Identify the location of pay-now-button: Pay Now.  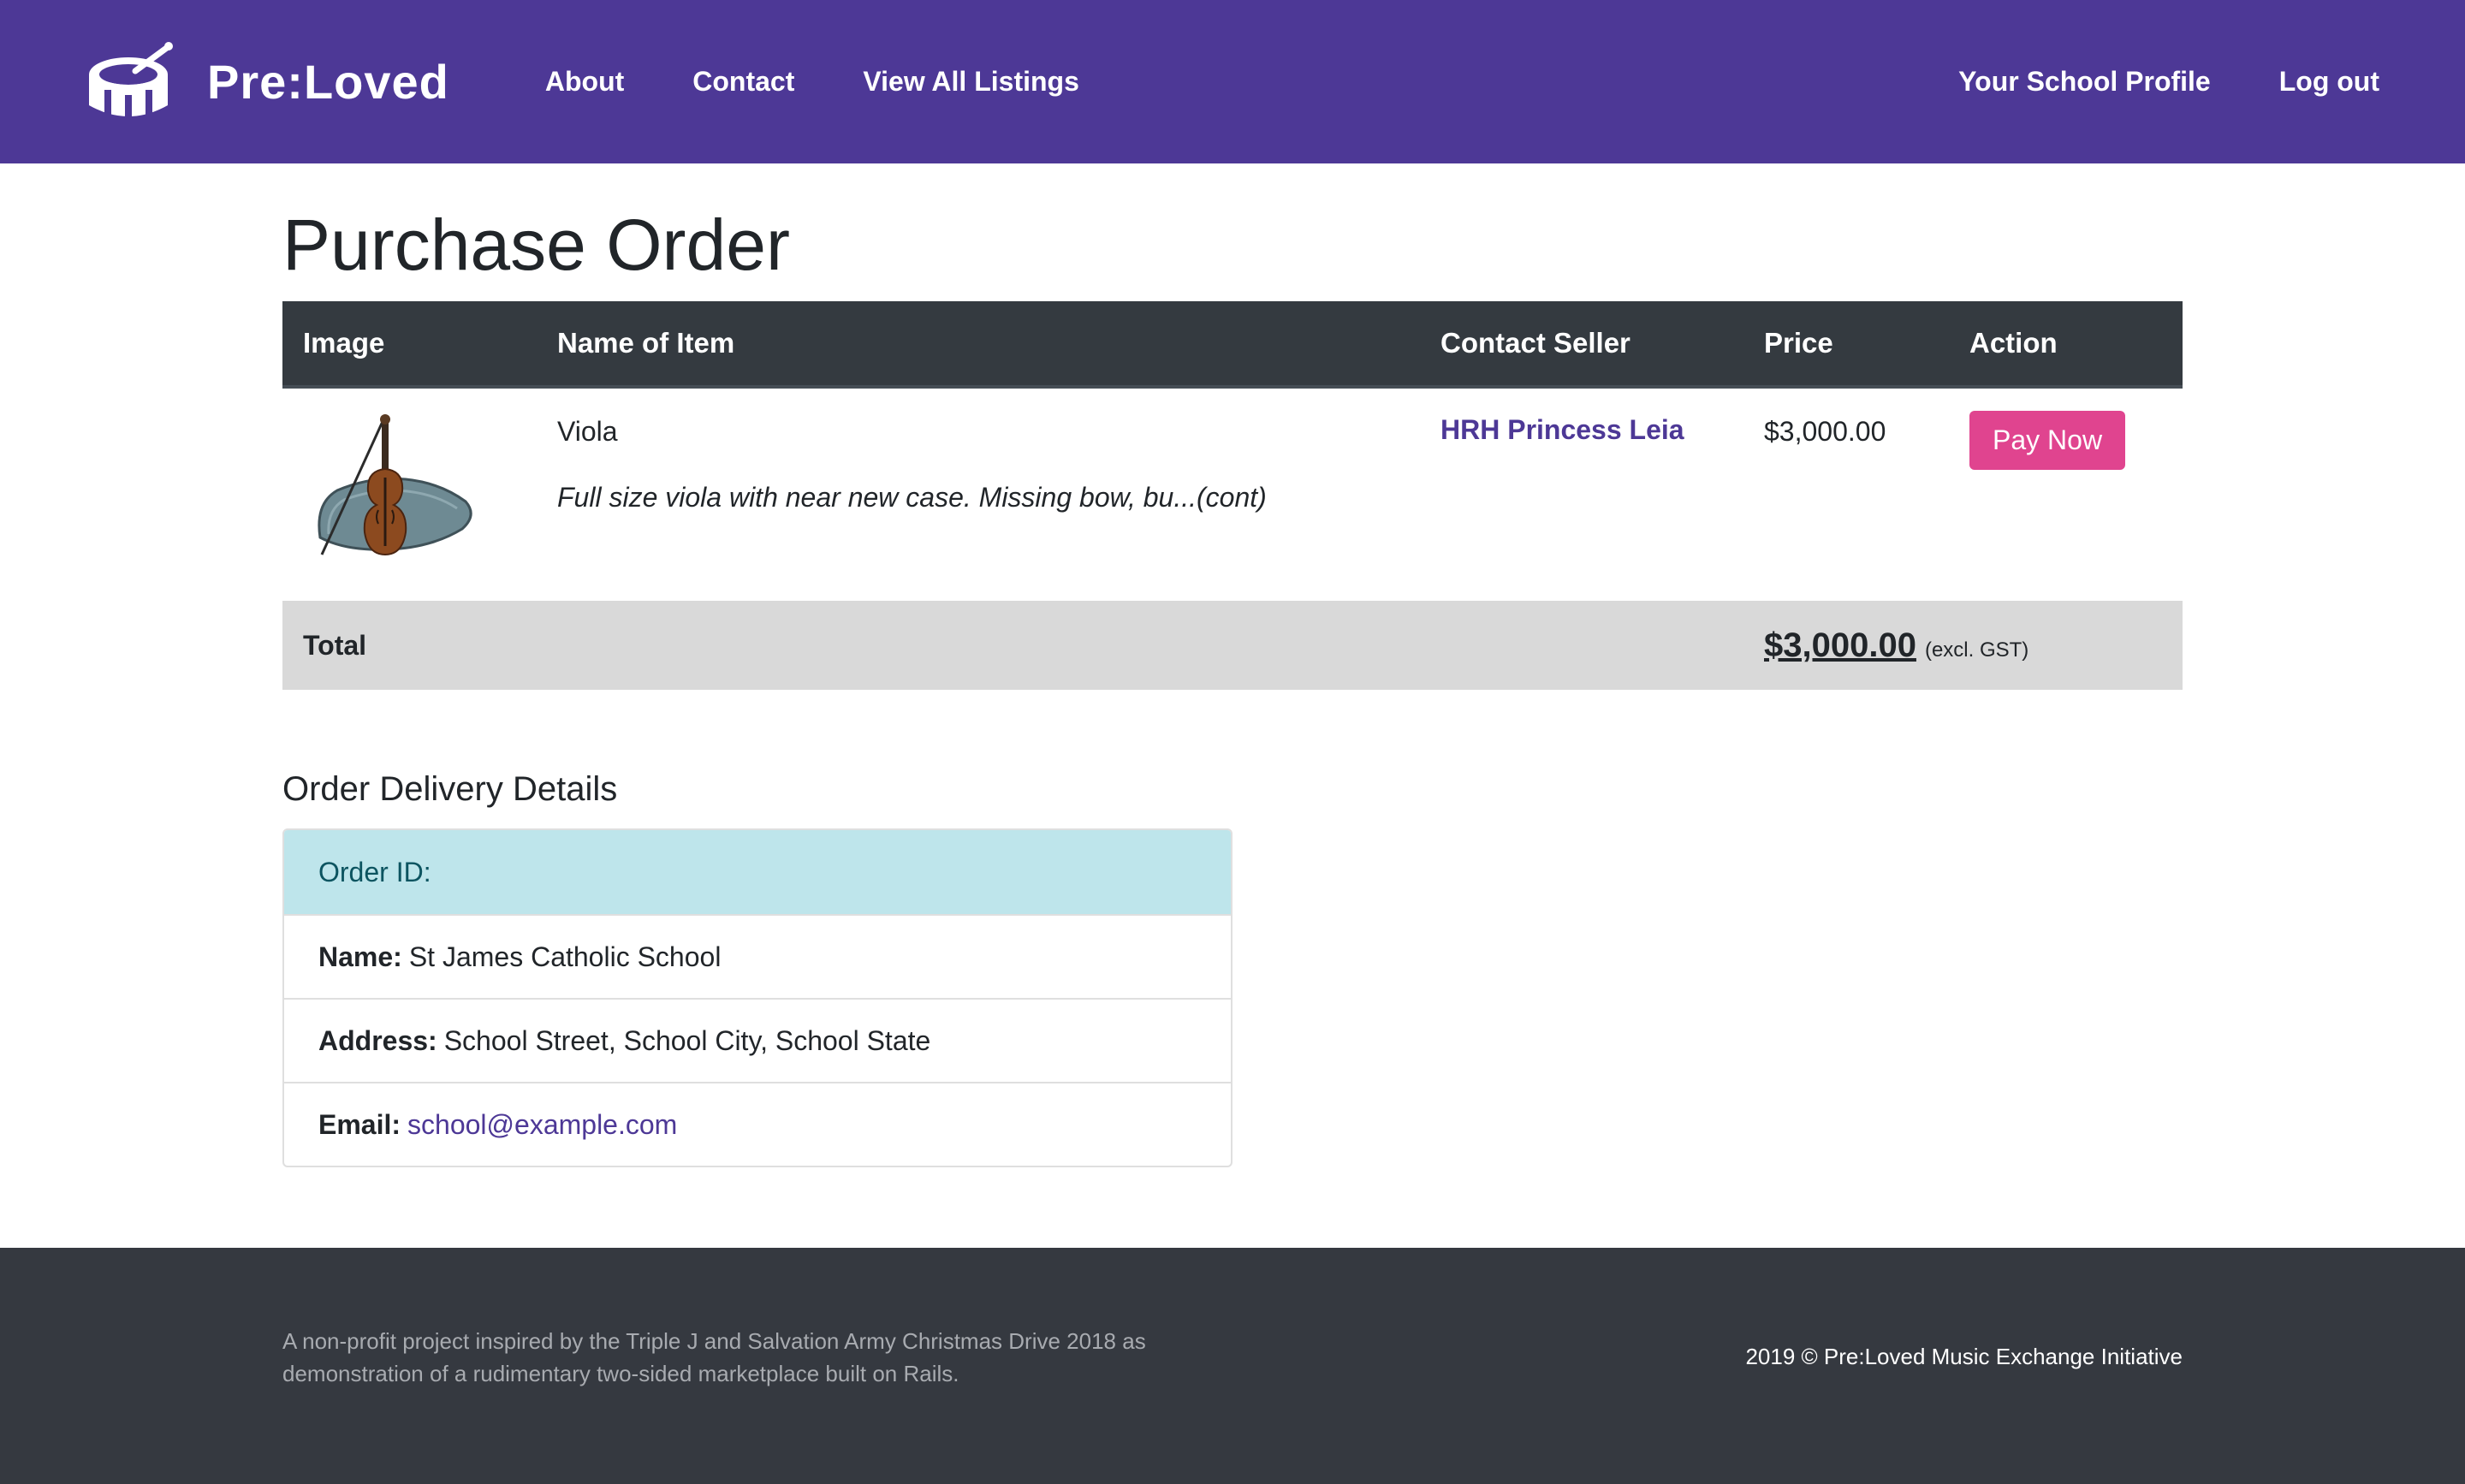
(2047, 441).